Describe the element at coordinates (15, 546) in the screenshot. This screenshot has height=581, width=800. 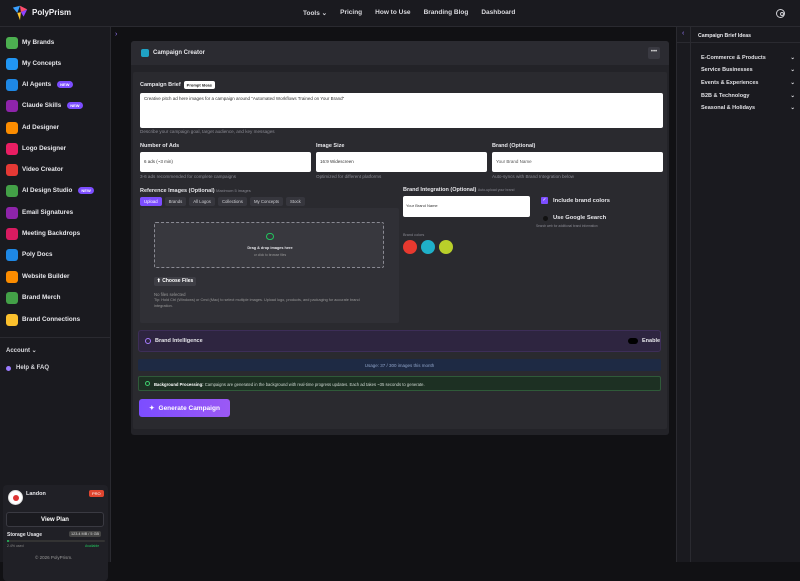
I see `storage-used: 2.4% used` at that location.